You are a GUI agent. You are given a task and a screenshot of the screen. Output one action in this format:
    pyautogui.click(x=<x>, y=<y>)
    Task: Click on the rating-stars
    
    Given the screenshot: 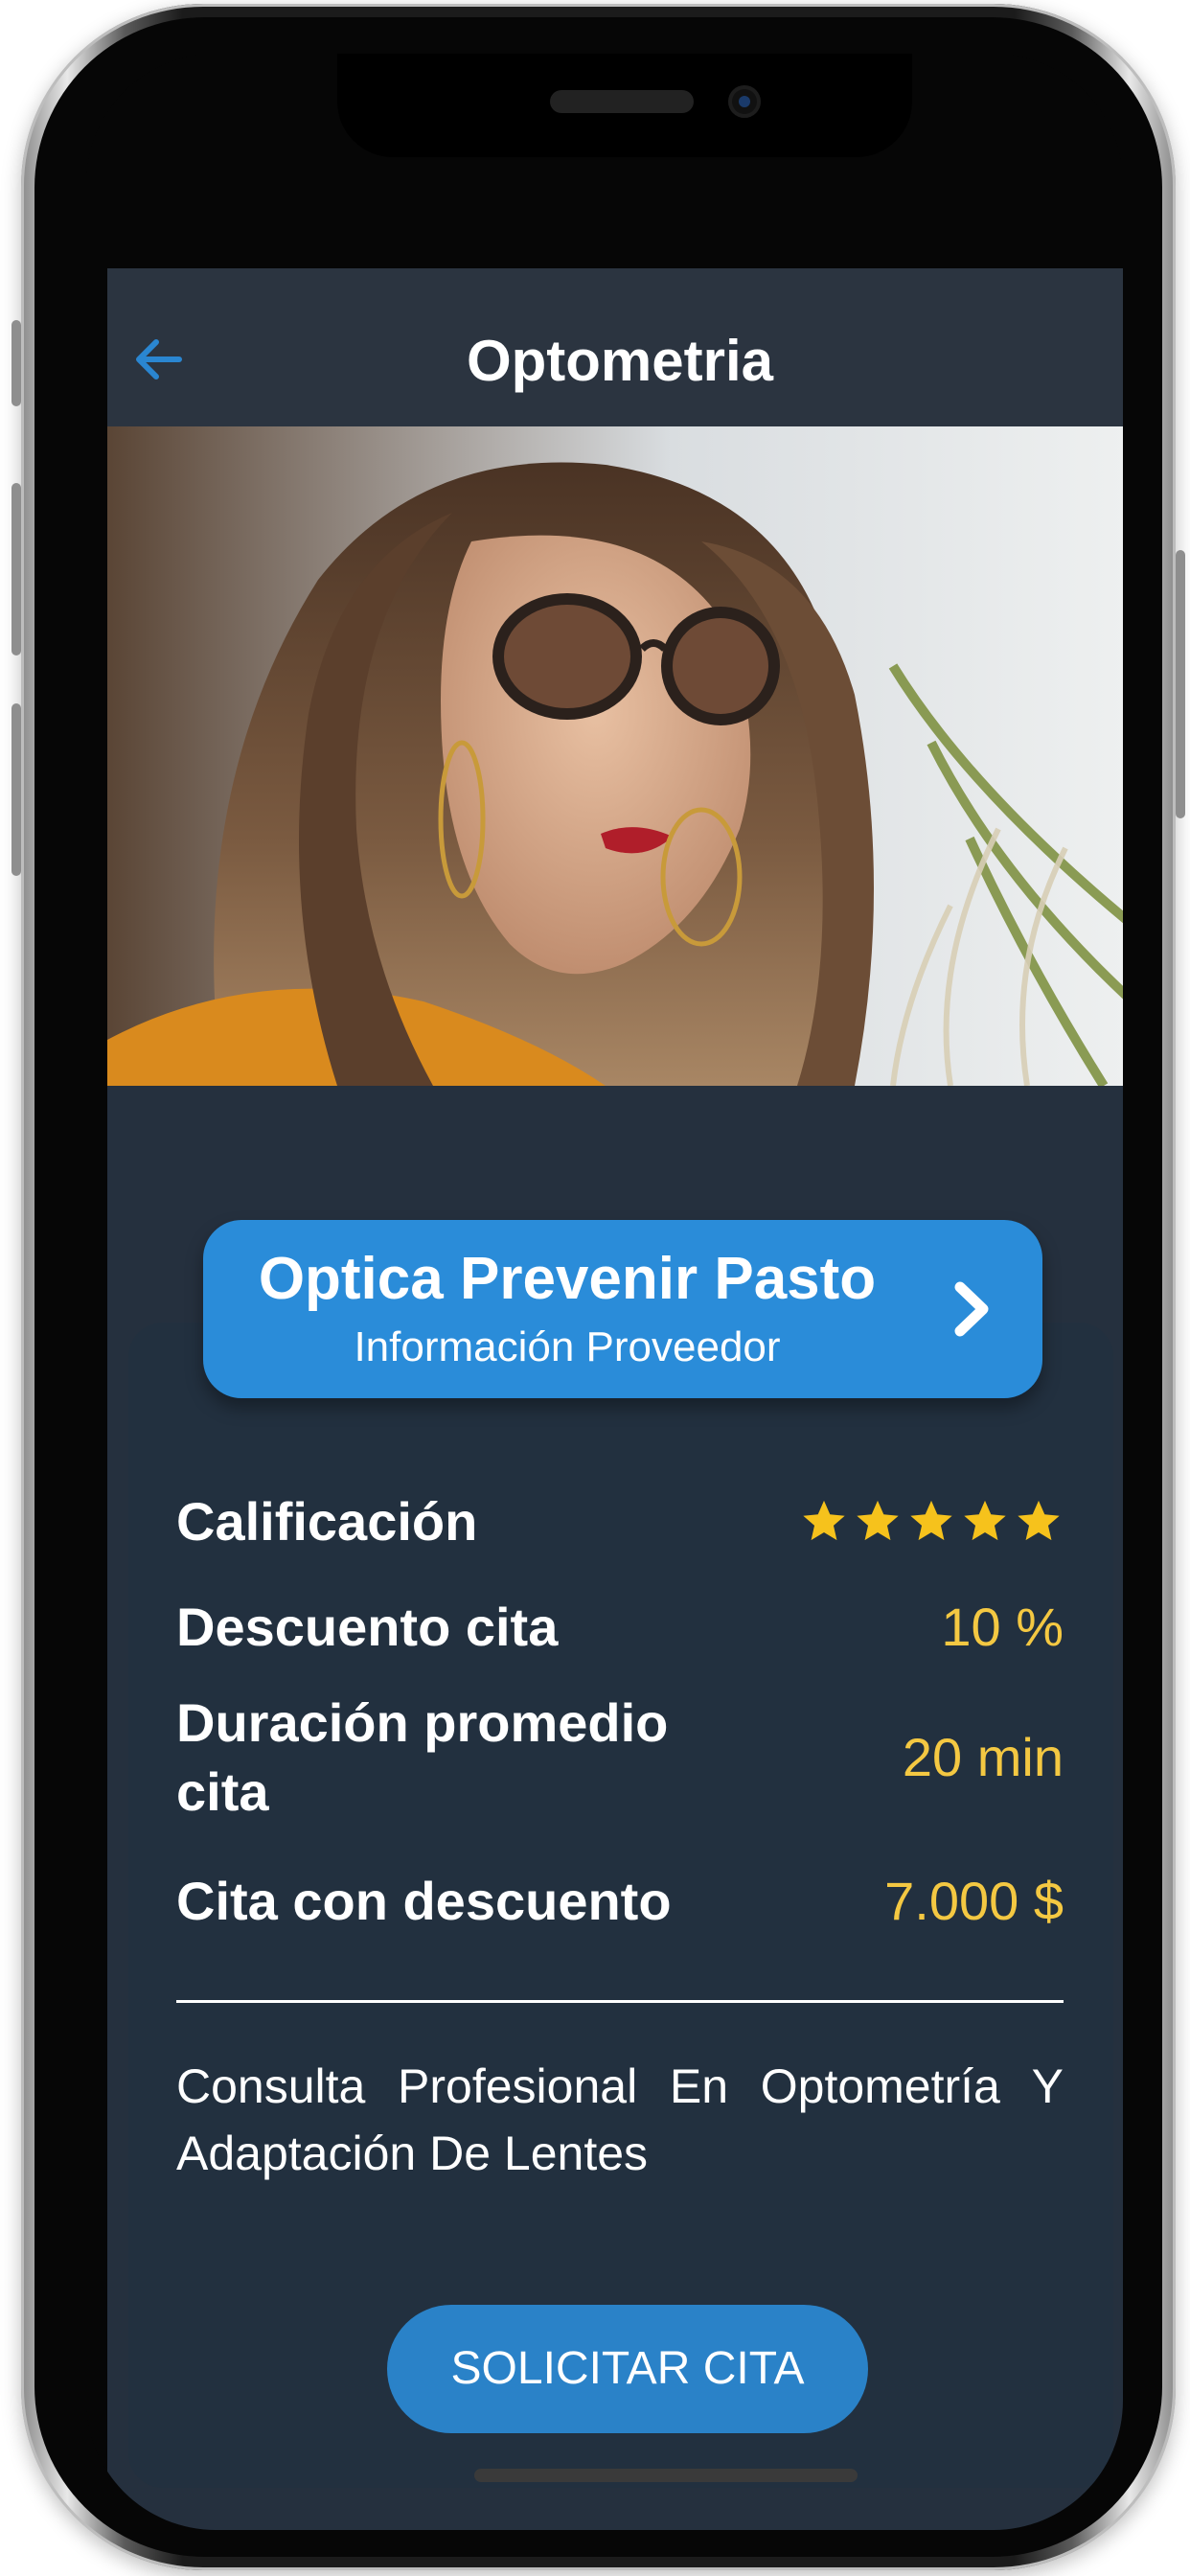 What is the action you would take?
    pyautogui.click(x=932, y=1522)
    